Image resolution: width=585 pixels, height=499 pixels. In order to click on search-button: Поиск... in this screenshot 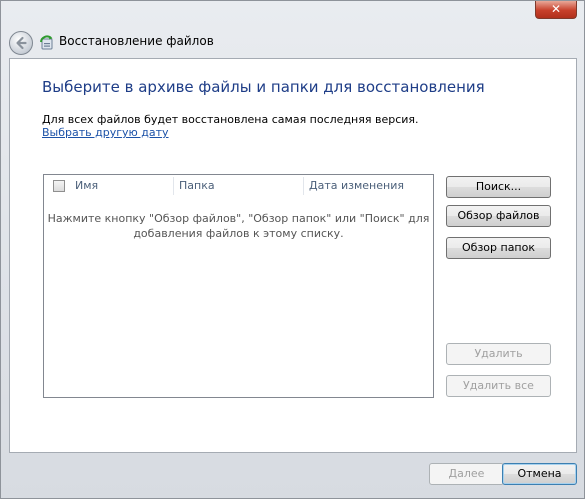, I will do `click(498, 187)`.